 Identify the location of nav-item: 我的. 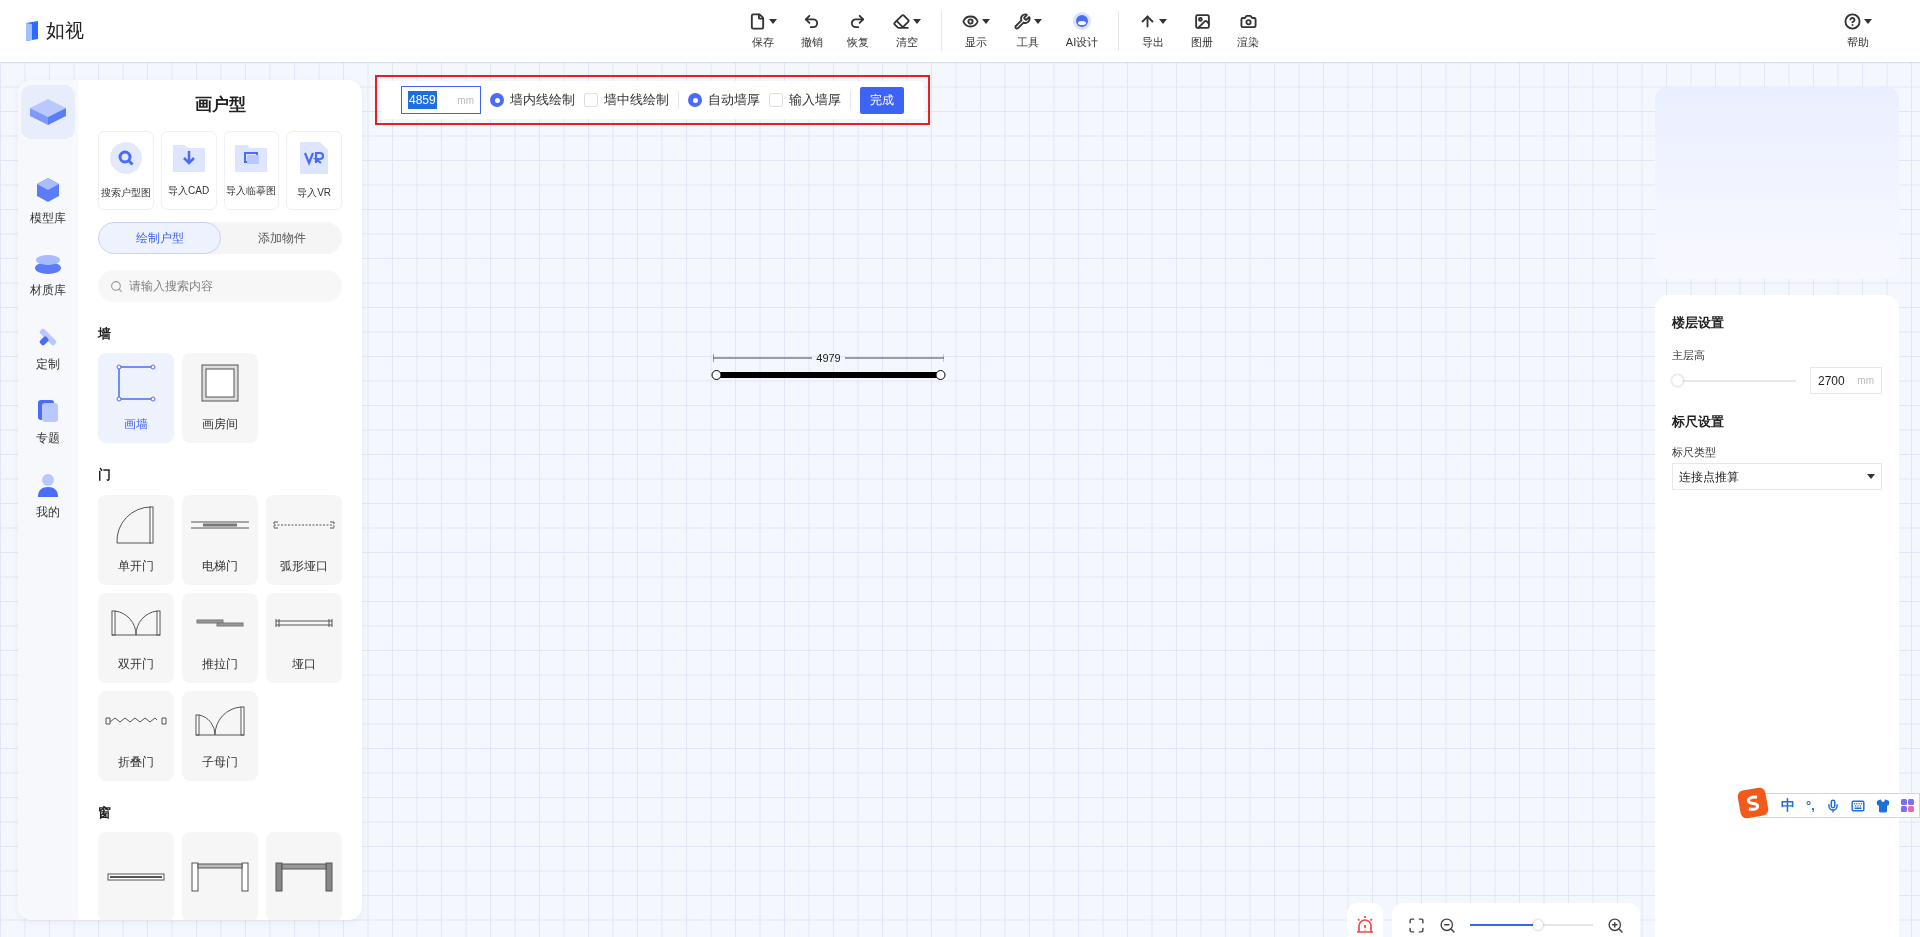
(48, 497).